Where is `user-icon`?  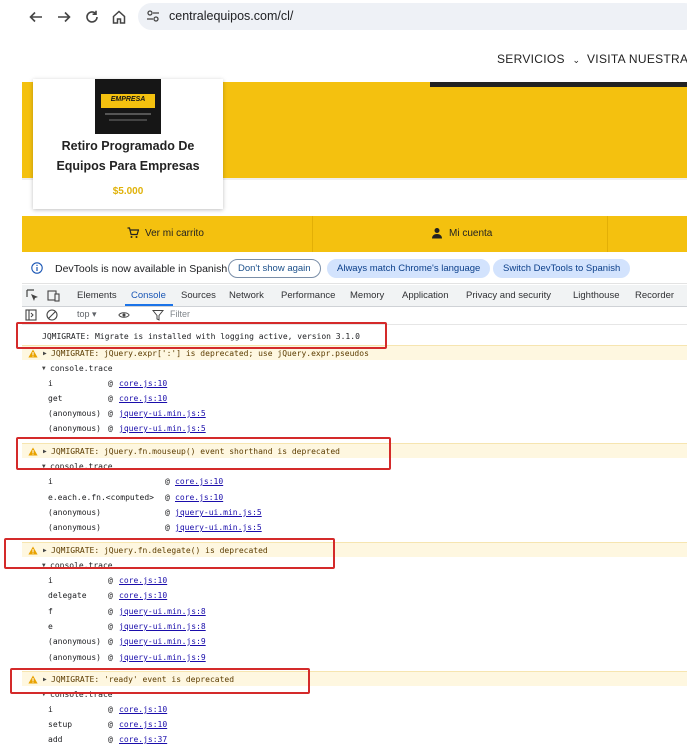 user-icon is located at coordinates (437, 233).